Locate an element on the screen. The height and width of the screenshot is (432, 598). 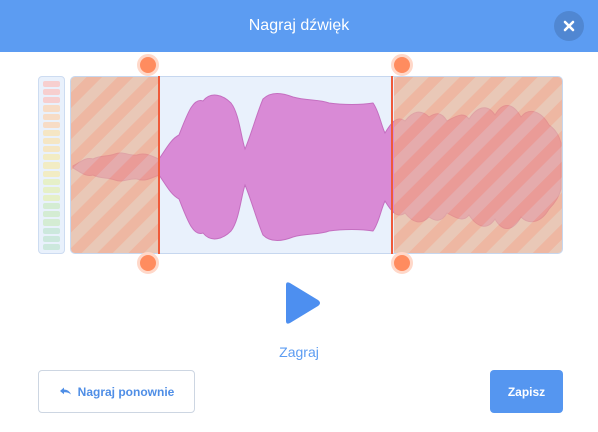
trim-overlay-left is located at coordinates (115, 165).